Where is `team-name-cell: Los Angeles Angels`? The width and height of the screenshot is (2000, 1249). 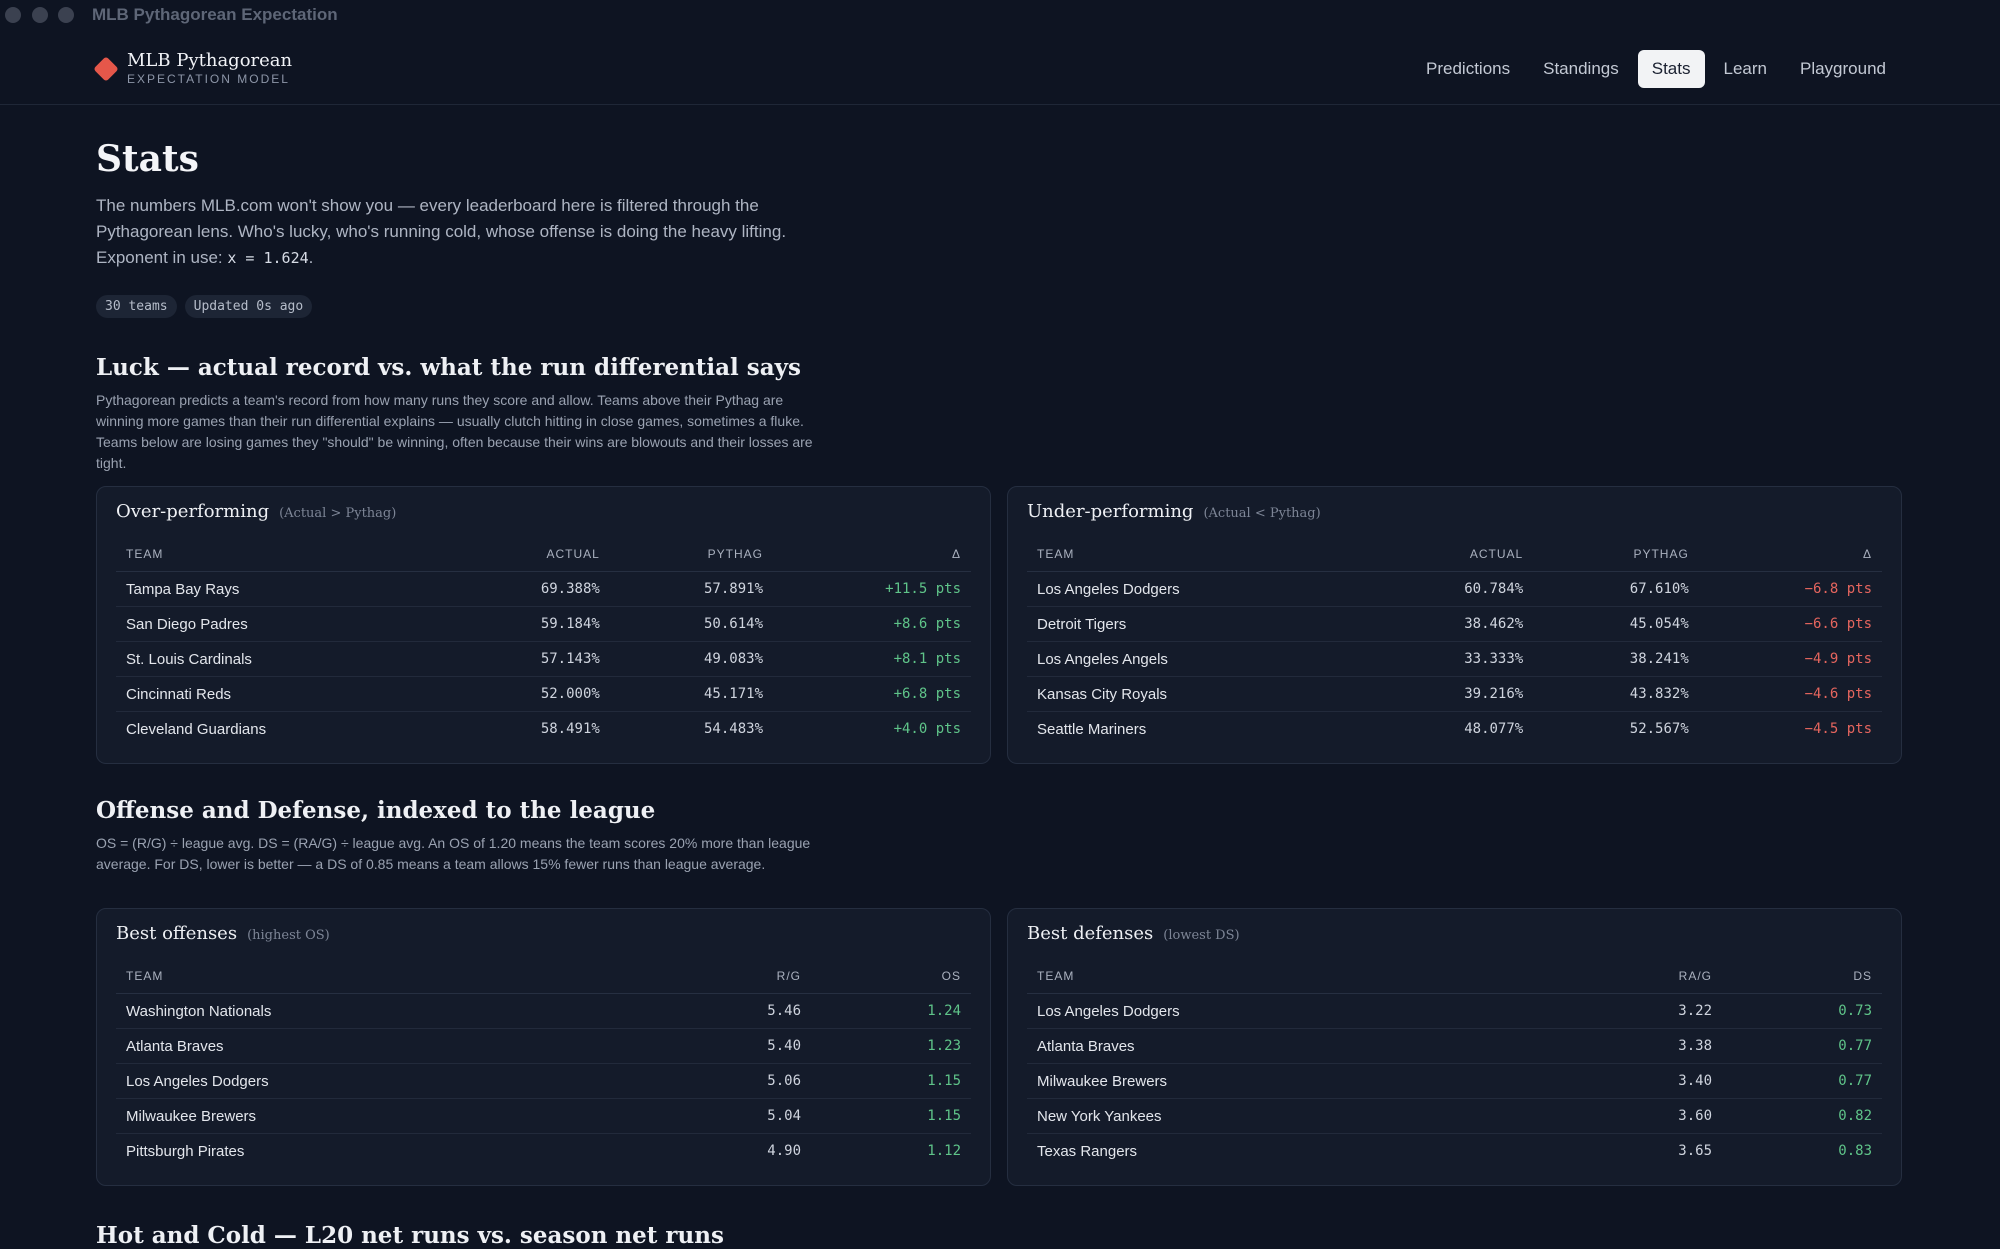 team-name-cell: Los Angeles Angels is located at coordinates (1197, 659).